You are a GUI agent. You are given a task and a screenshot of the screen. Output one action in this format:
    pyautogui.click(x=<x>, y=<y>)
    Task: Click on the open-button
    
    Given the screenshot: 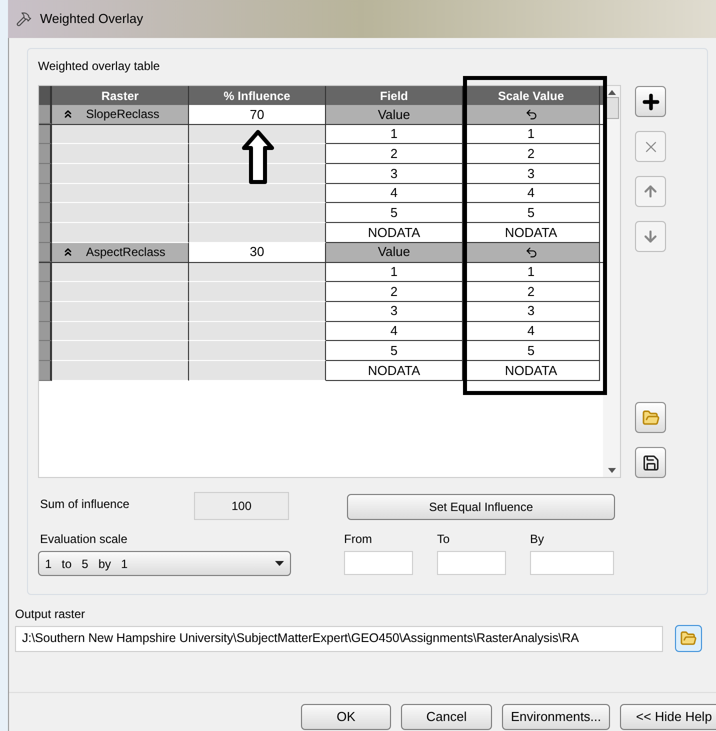 What is the action you would take?
    pyautogui.click(x=650, y=417)
    